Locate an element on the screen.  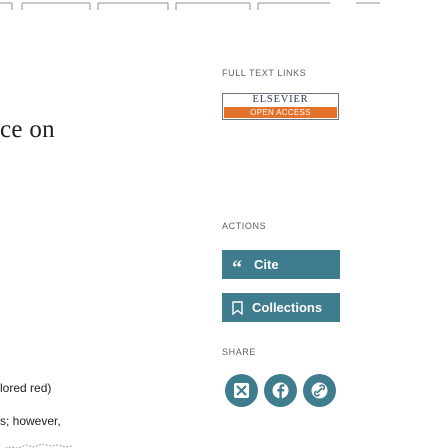
quote-icon: “ is located at coordinates (237, 267).